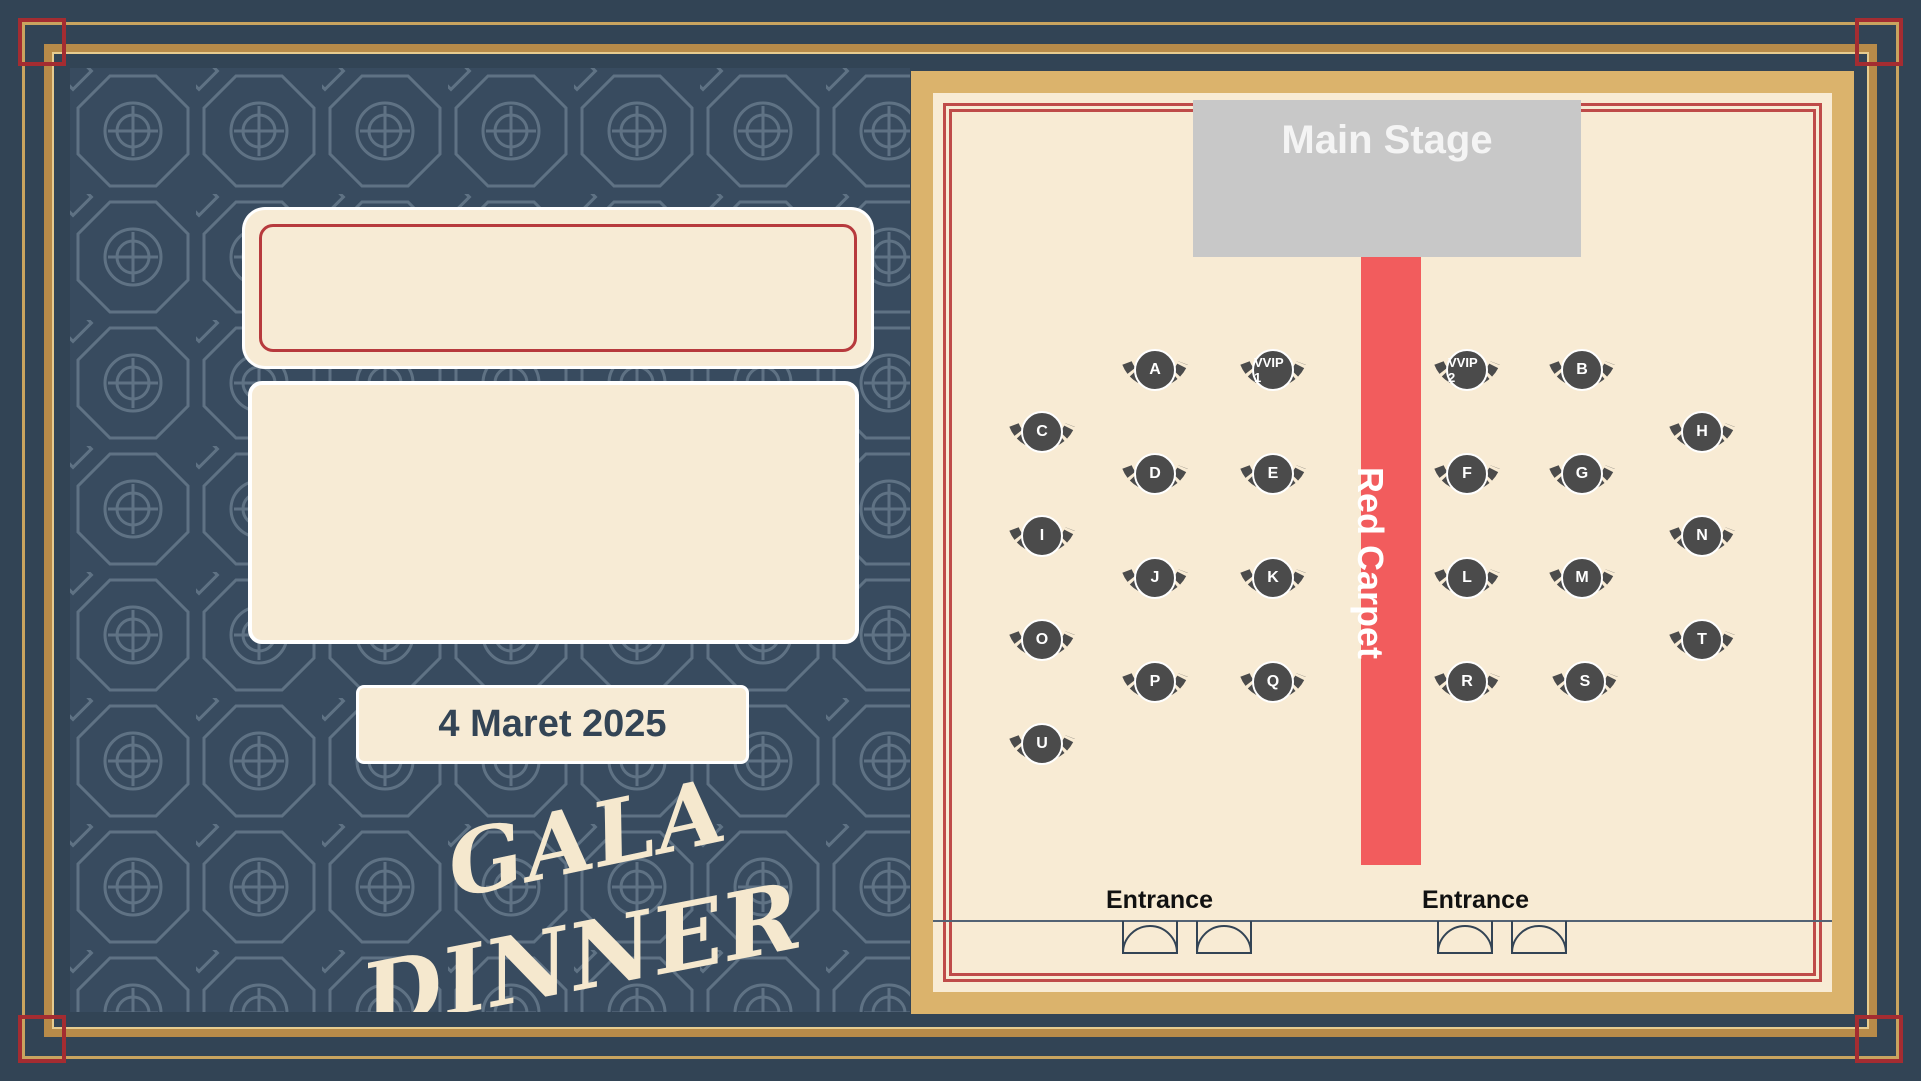 The width and height of the screenshot is (1921, 1081). I want to click on table-m: M, so click(1582, 583).